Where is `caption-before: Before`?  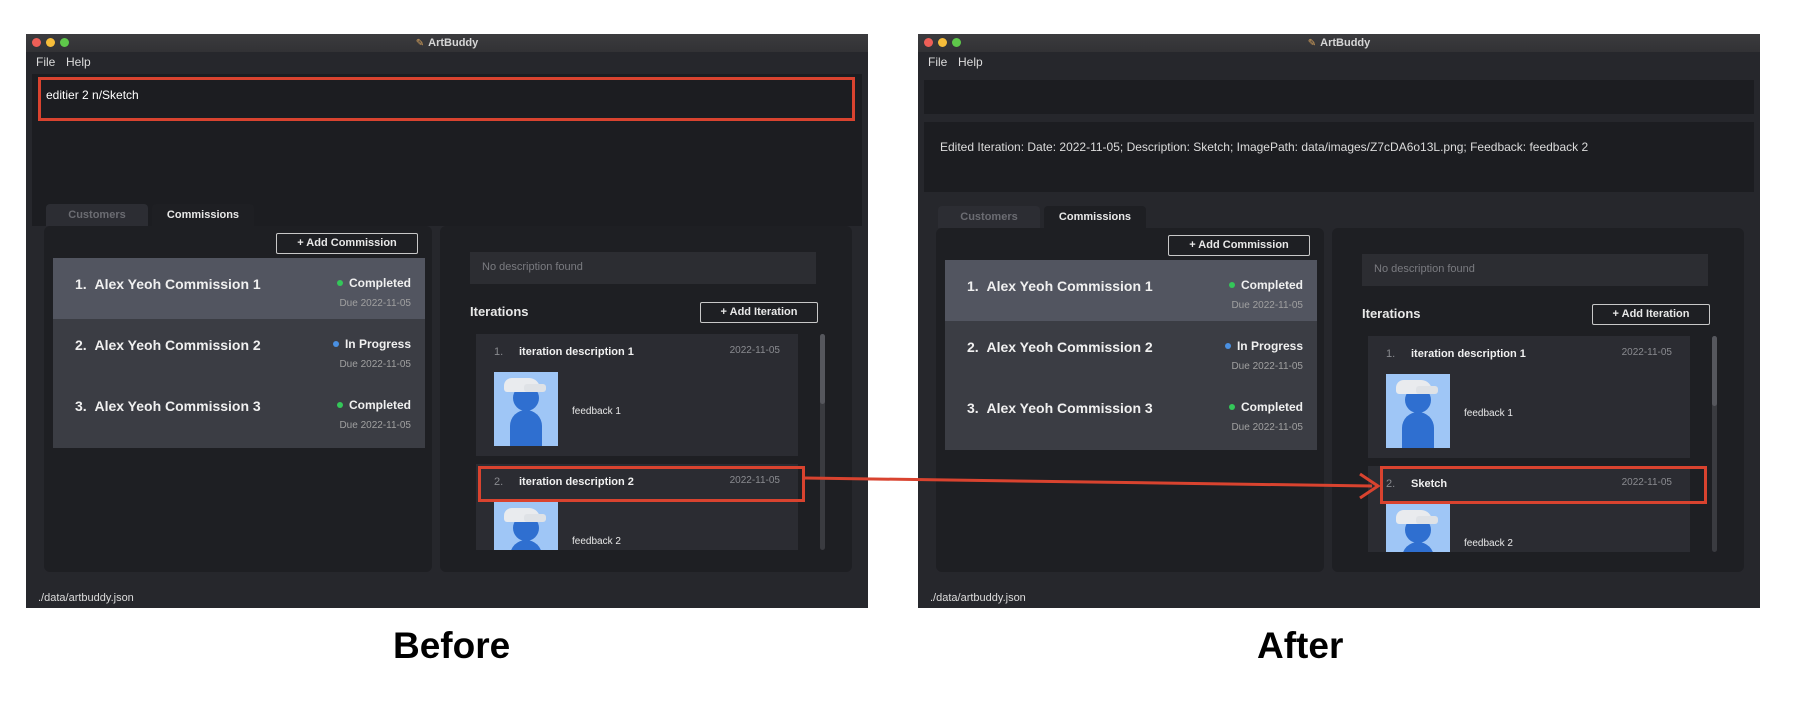
caption-before: Before is located at coordinates (452, 645).